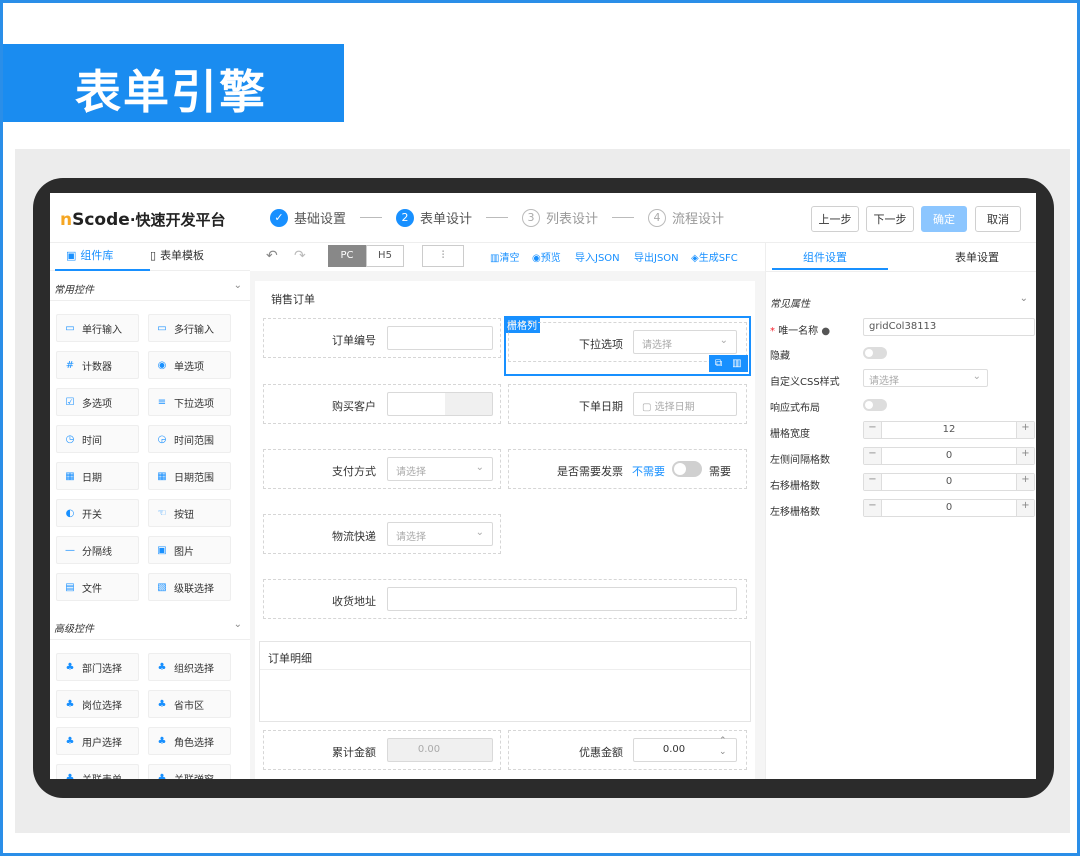  Describe the element at coordinates (736, 363) in the screenshot. I see `delete-icon: ▥` at that location.